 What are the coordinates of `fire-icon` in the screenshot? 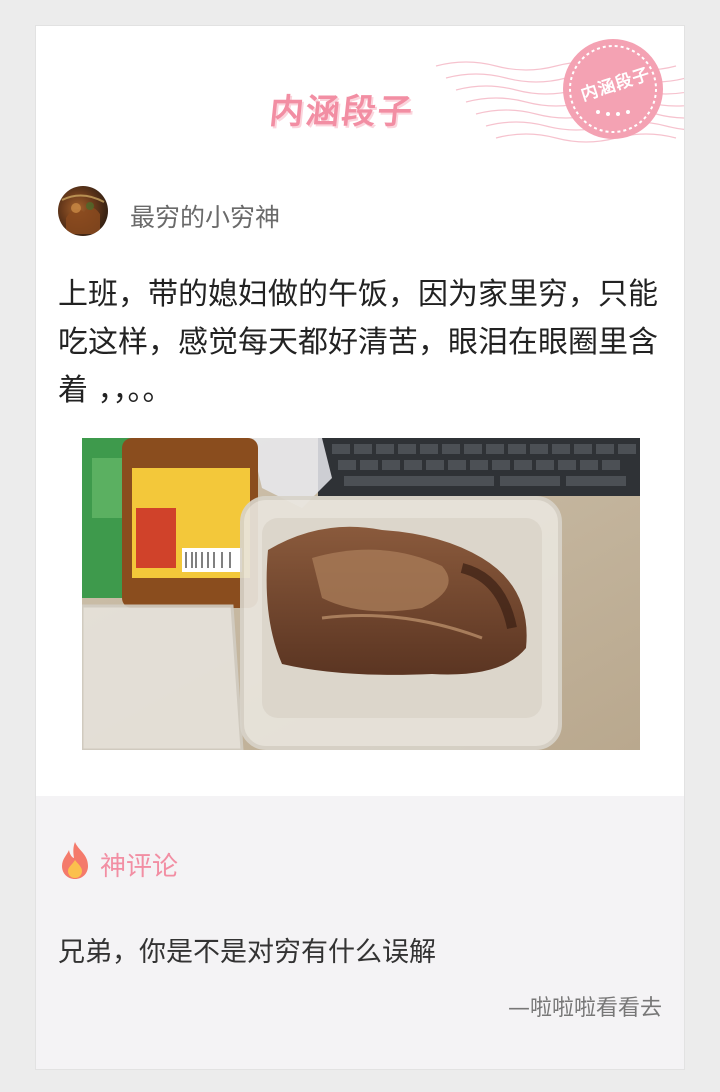 It's located at (75, 860).